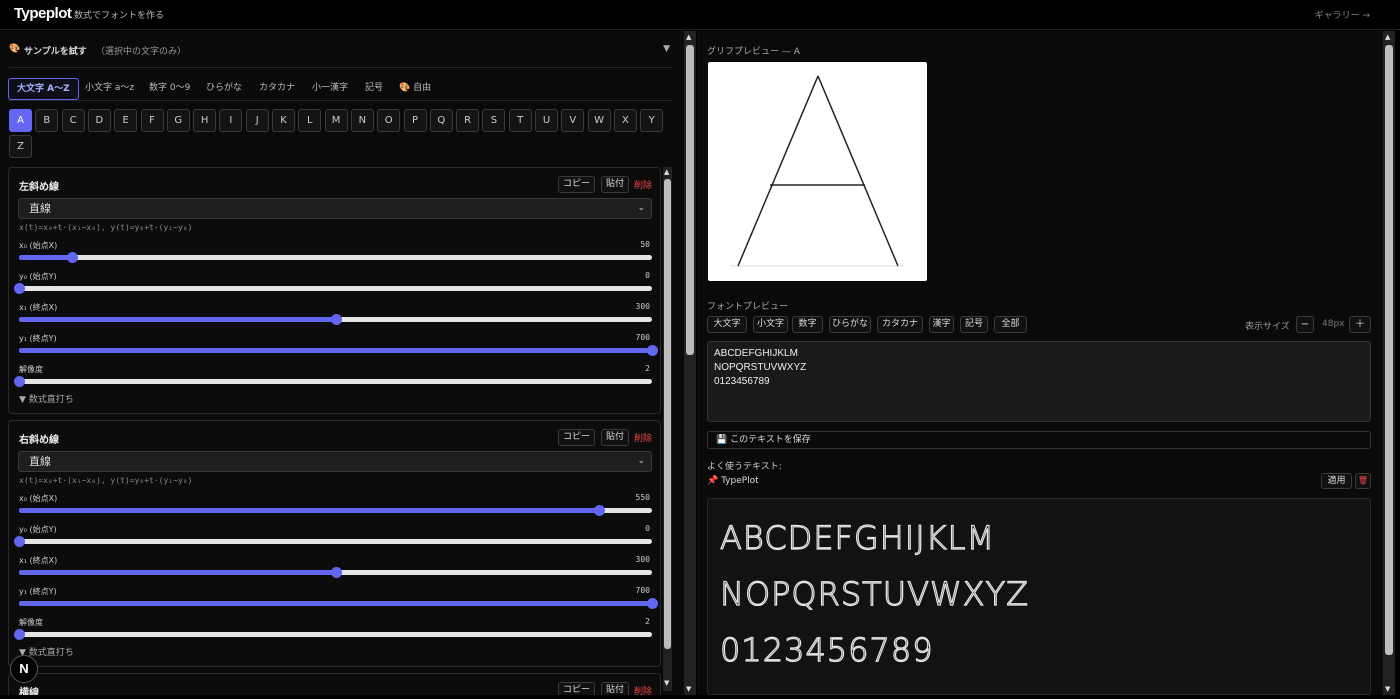  What do you see at coordinates (330, 89) in the screenshot?
I see `category-tab: 小一漢字` at bounding box center [330, 89].